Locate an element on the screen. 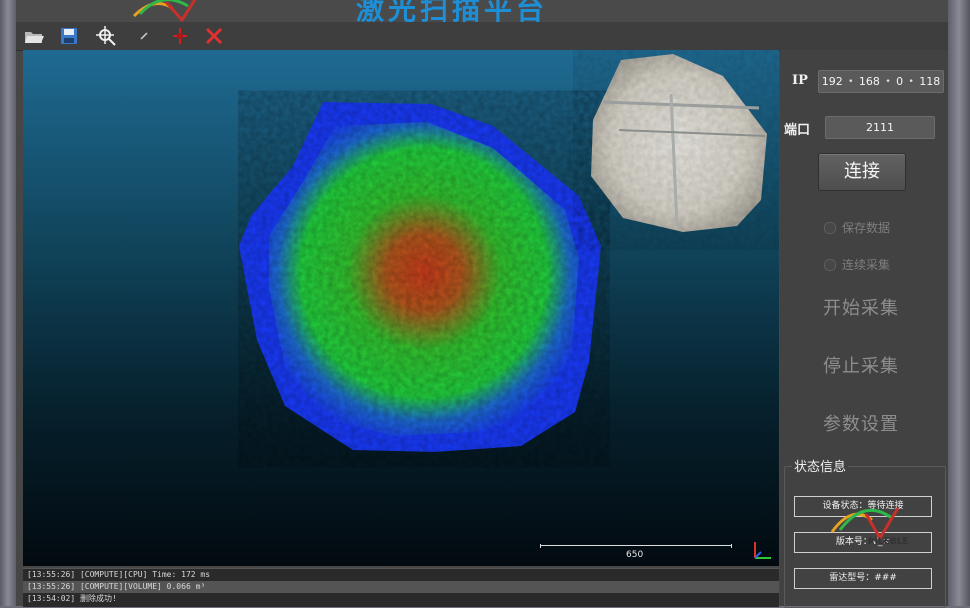  small-marker-icon is located at coordinates (144, 36).